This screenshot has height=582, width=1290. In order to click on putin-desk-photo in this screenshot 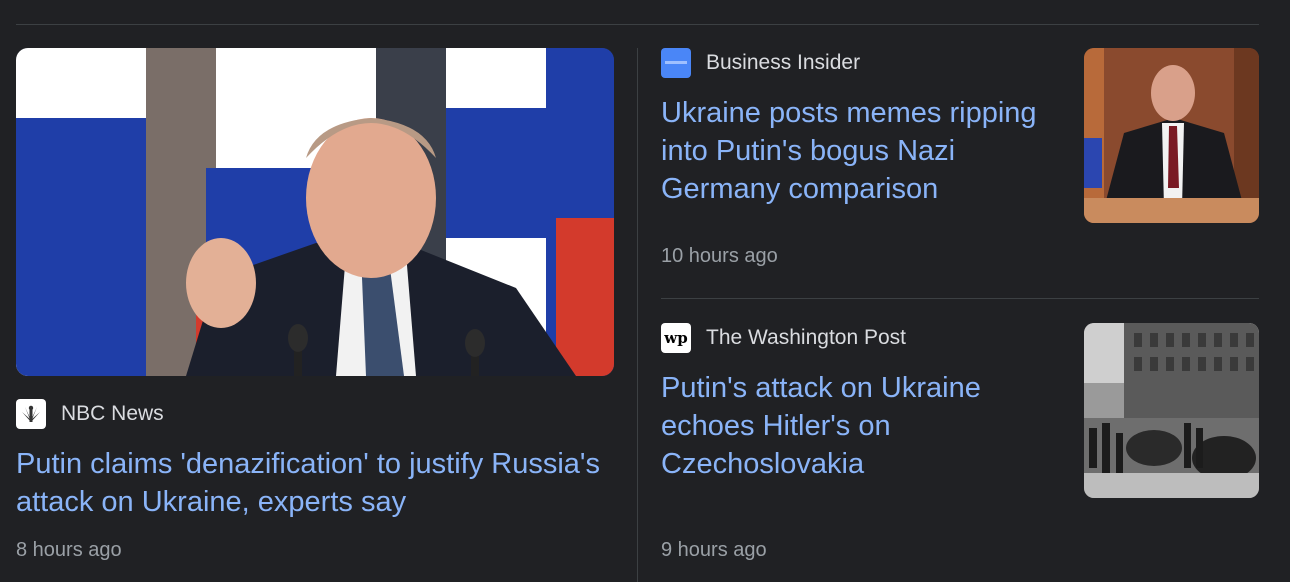, I will do `click(1171, 135)`.